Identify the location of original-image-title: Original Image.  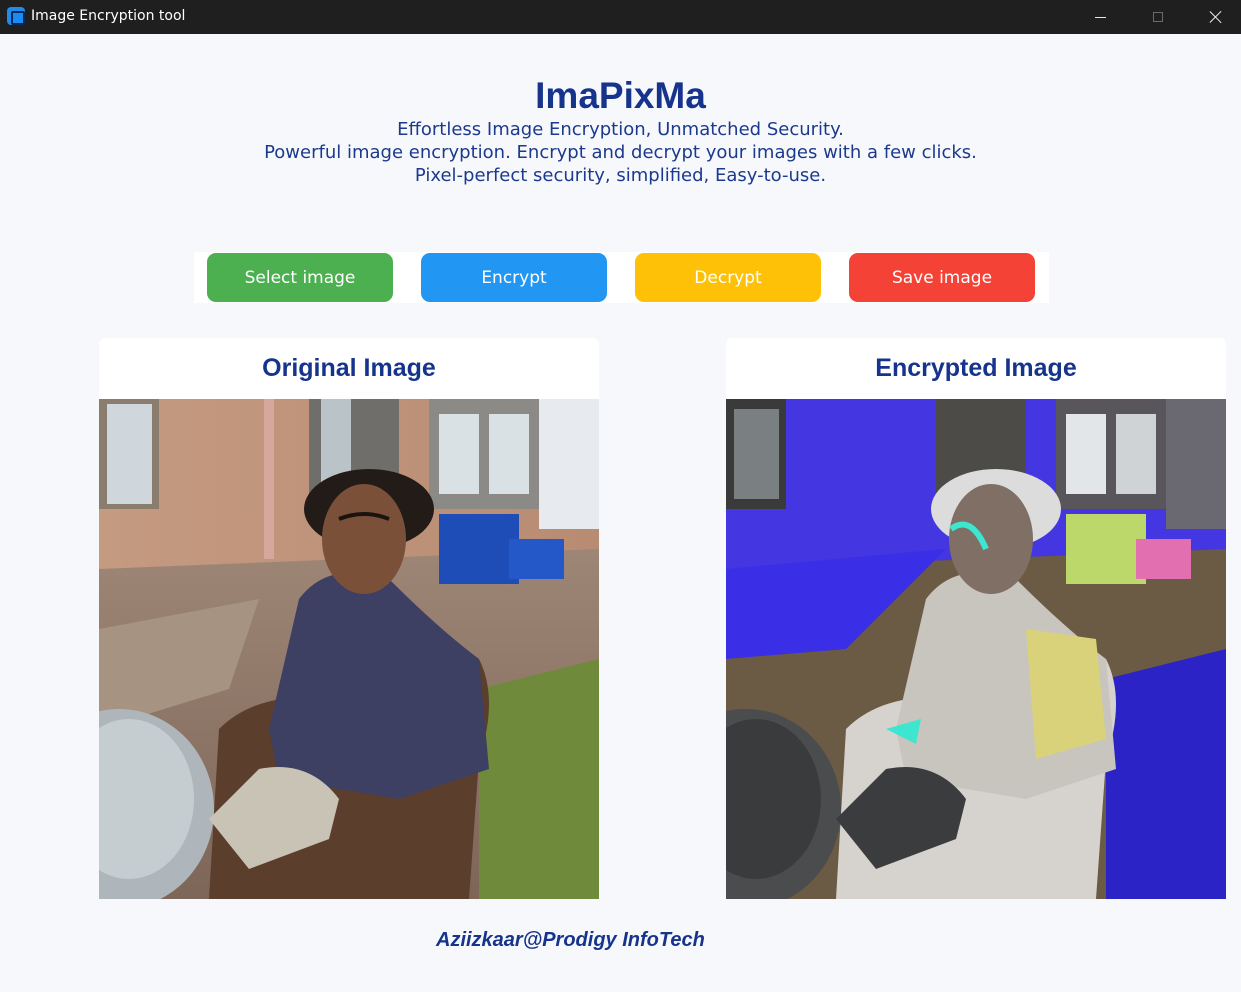
(349, 368).